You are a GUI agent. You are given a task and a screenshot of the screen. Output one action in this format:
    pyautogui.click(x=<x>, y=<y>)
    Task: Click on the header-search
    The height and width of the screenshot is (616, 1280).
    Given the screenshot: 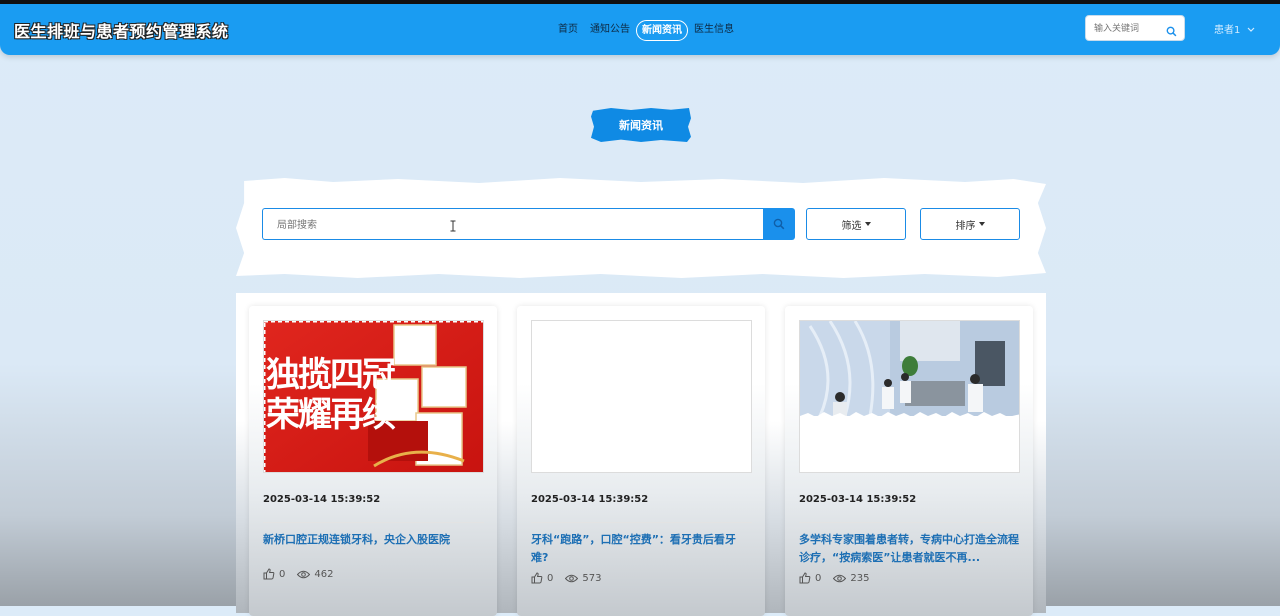 What is the action you would take?
    pyautogui.click(x=1135, y=28)
    